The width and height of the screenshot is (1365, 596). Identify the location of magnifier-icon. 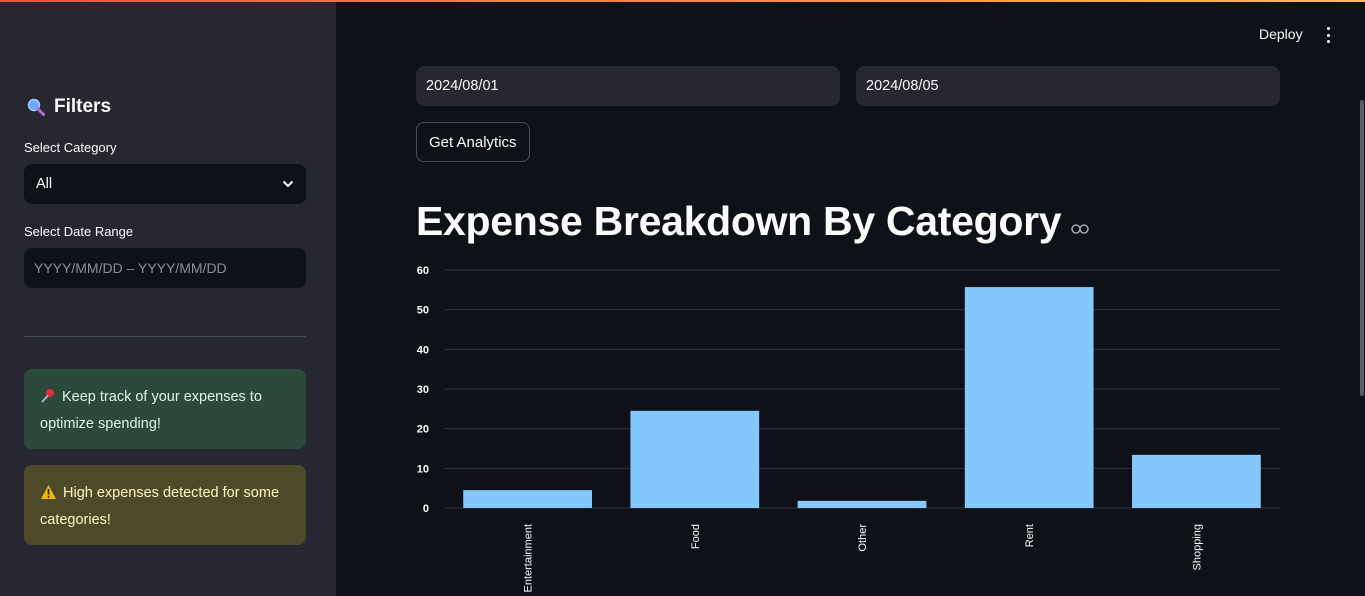
(36, 107).